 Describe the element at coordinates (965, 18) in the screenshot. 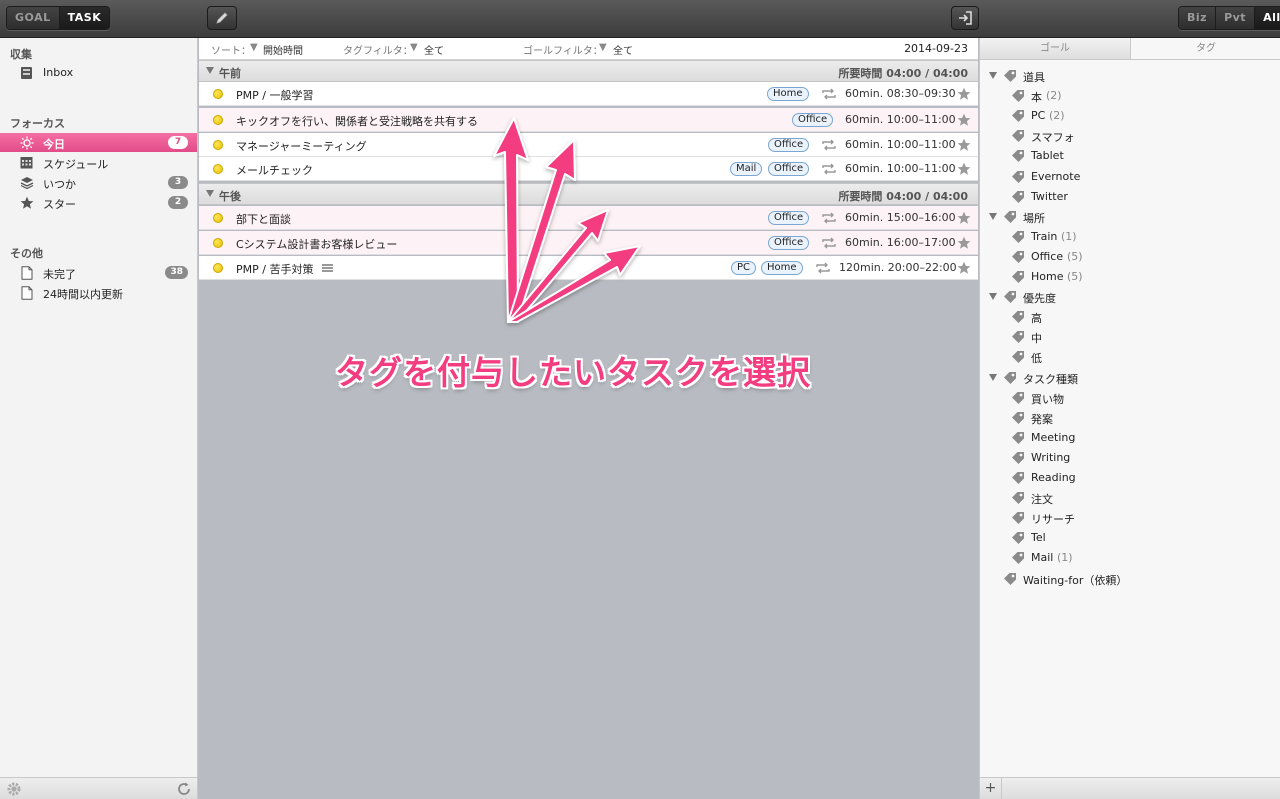

I see `export-button` at that location.